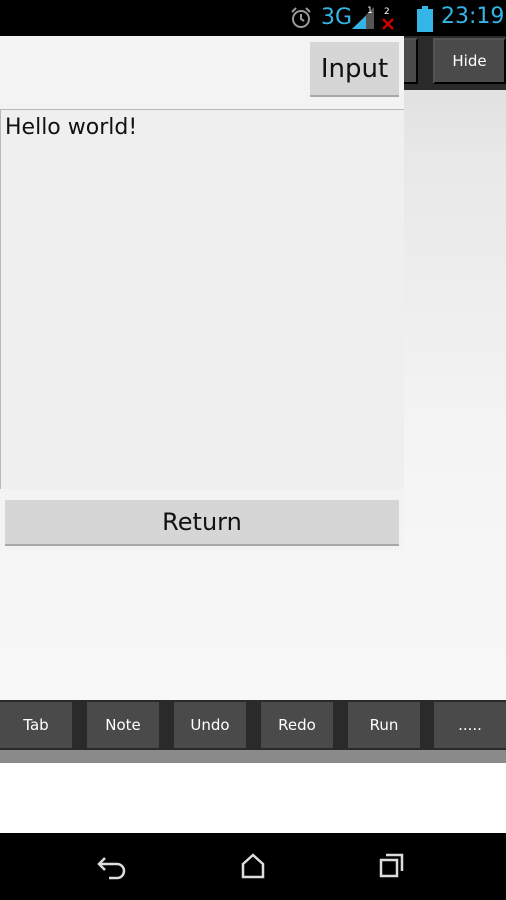 The image size is (506, 900). What do you see at coordinates (388, 18) in the screenshot?
I see `sim2-no-signal-icon: 2` at bounding box center [388, 18].